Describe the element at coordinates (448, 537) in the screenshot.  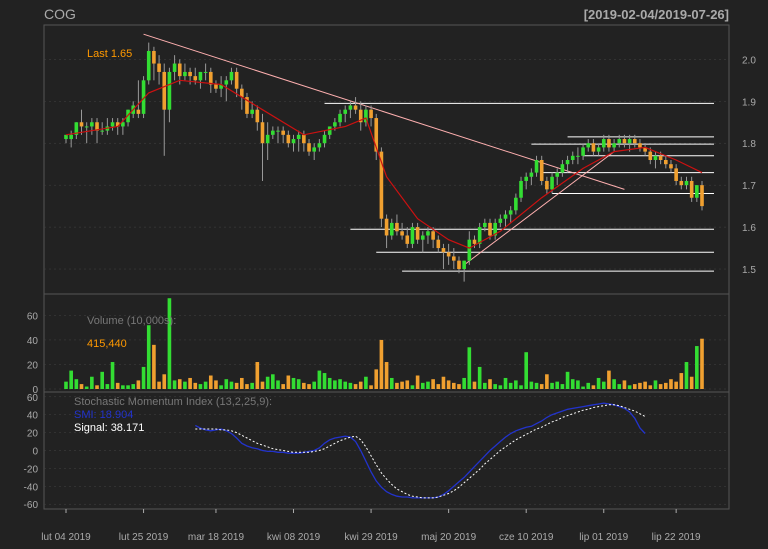
I see `x-tick-label: maj 20 2019` at that location.